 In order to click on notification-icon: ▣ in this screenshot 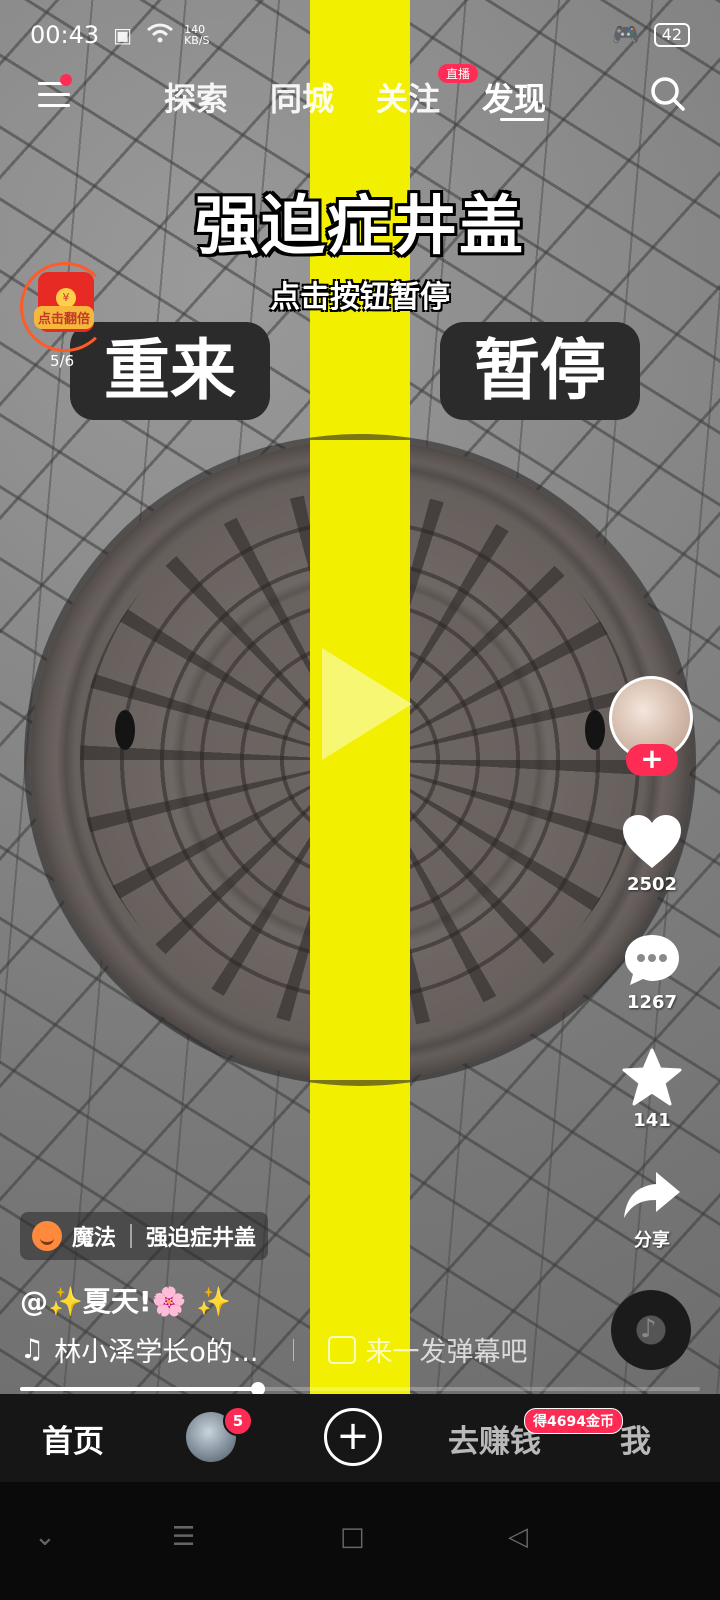, I will do `click(123, 35)`.